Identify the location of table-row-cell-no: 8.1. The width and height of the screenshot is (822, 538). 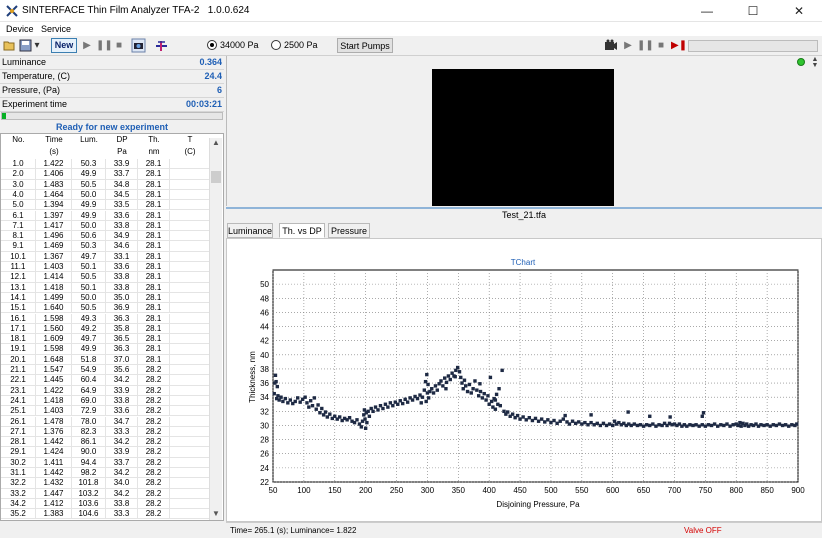
(18, 236).